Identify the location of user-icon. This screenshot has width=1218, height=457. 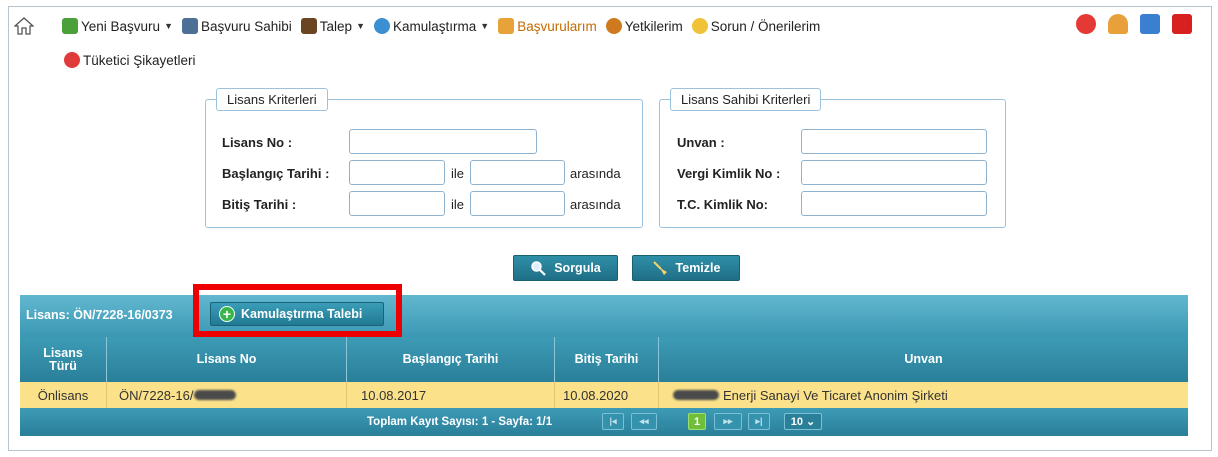
(1118, 24).